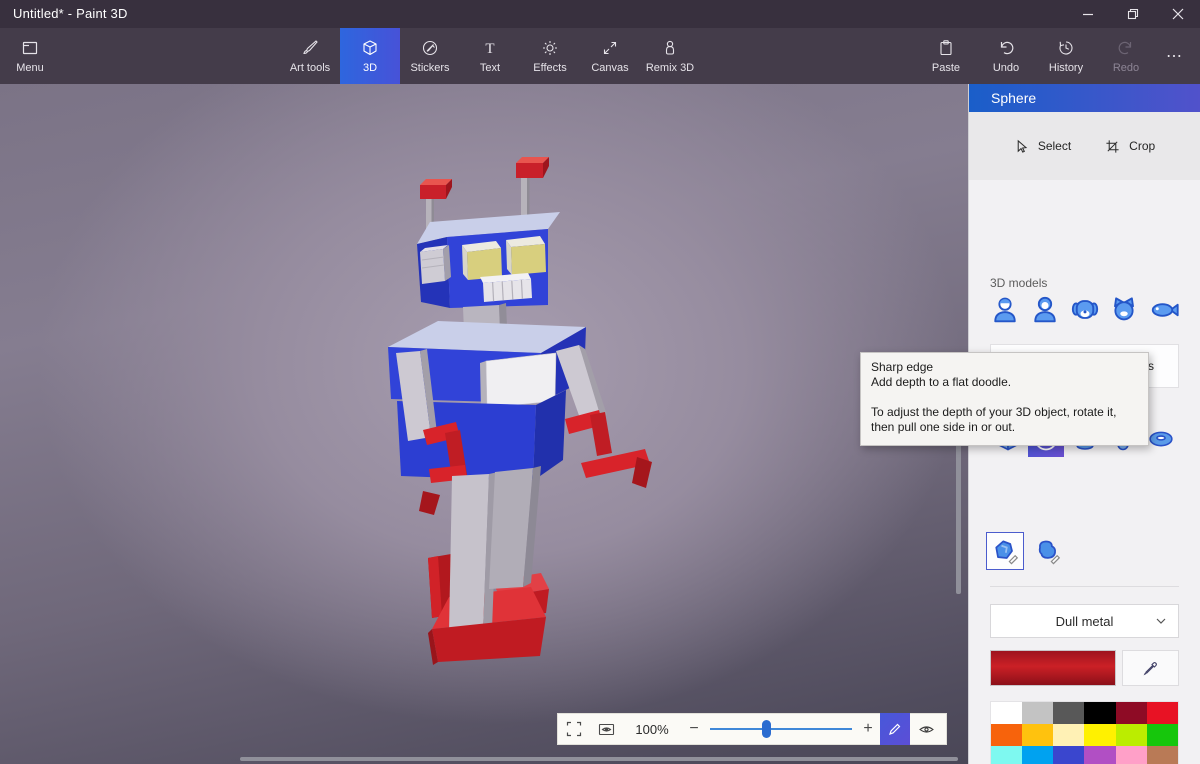  Describe the element at coordinates (1084, 146) in the screenshot. I see `select-crop-bar: Select Crop` at that location.